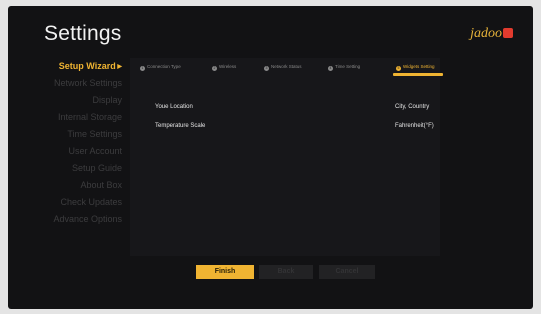  What do you see at coordinates (164, 66) in the screenshot?
I see `step-label: Connection Type` at bounding box center [164, 66].